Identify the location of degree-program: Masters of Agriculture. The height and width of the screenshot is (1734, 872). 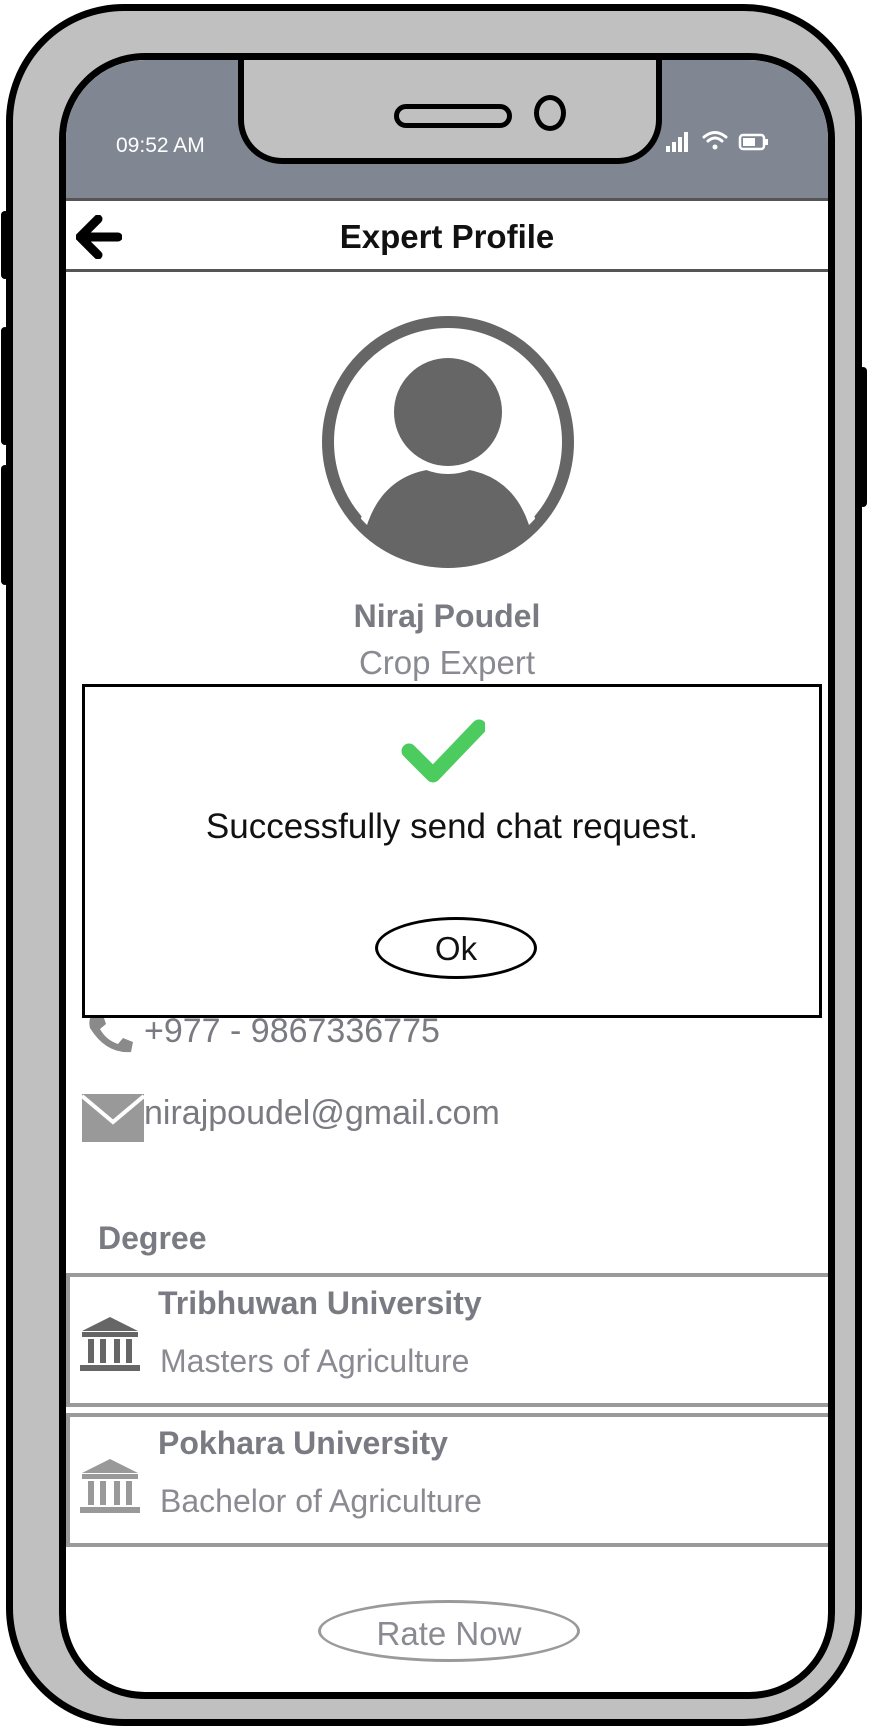
(315, 1361).